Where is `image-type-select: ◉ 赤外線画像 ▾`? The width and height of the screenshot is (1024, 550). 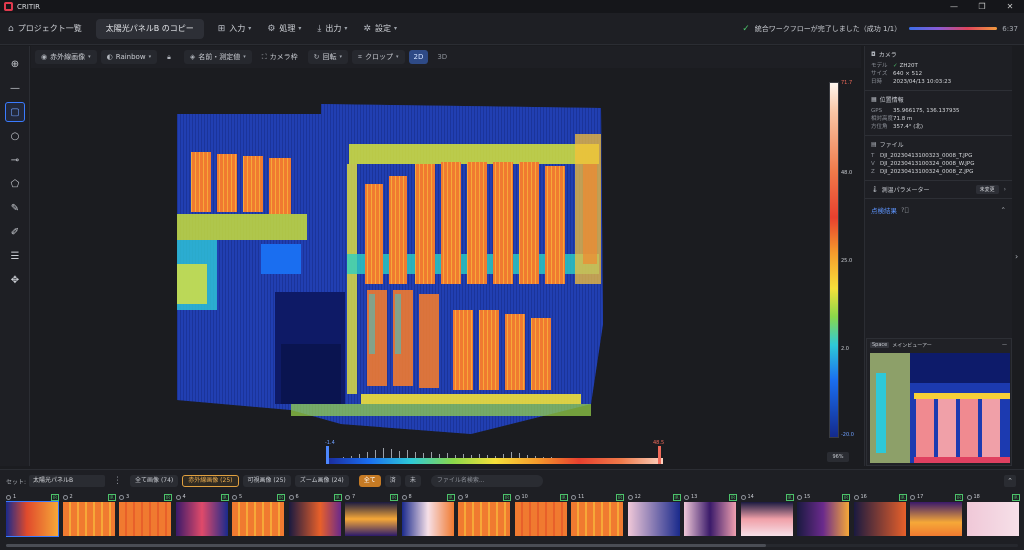
image-type-select: ◉ 赤外線画像 ▾ is located at coordinates (66, 57).